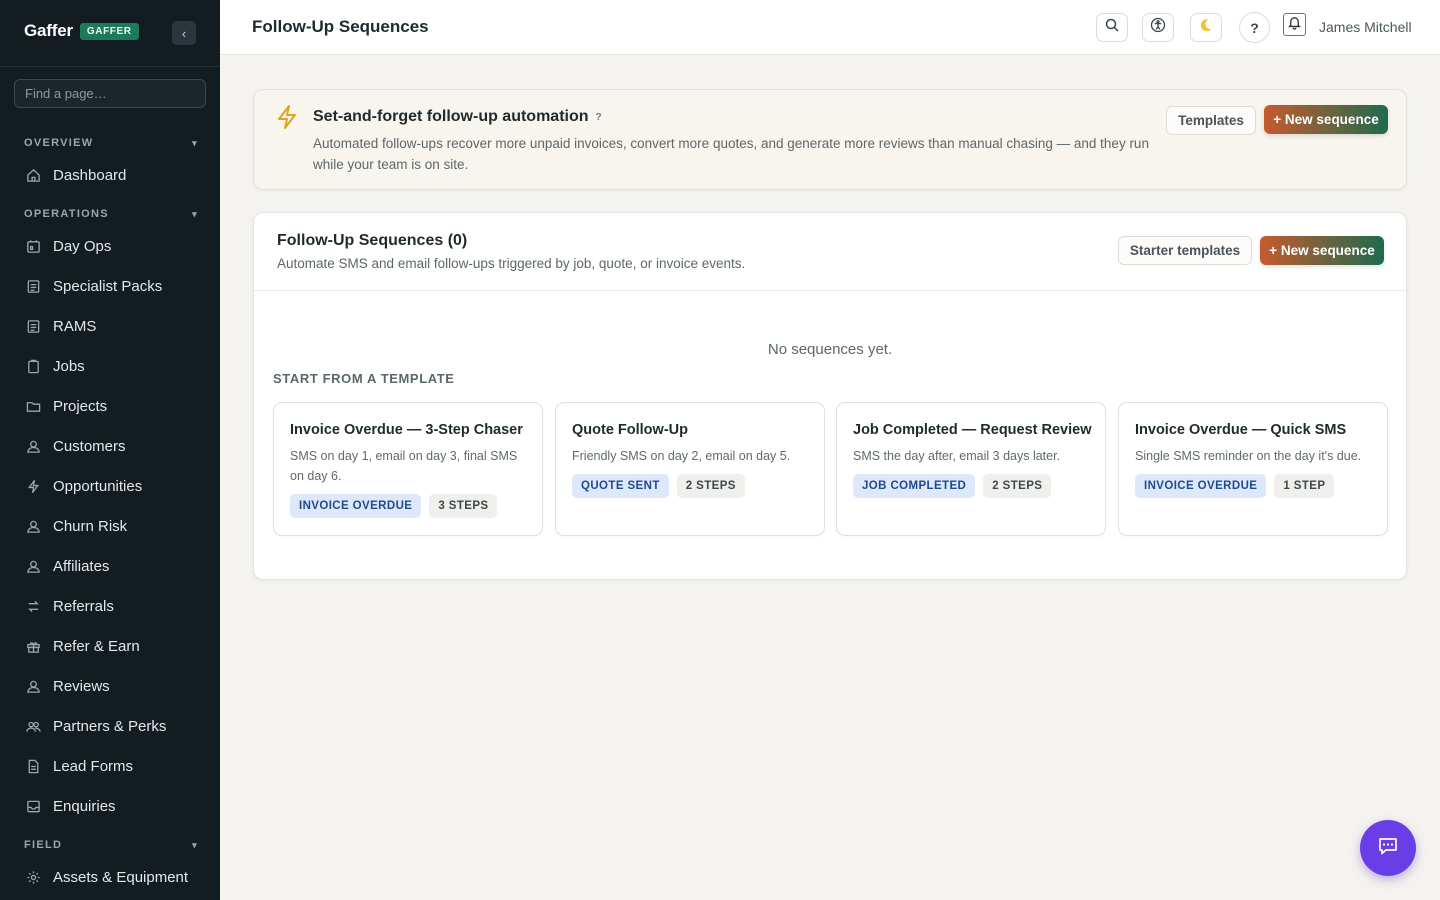 This screenshot has height=900, width=1440. I want to click on templates-button: Templates, so click(1211, 120).